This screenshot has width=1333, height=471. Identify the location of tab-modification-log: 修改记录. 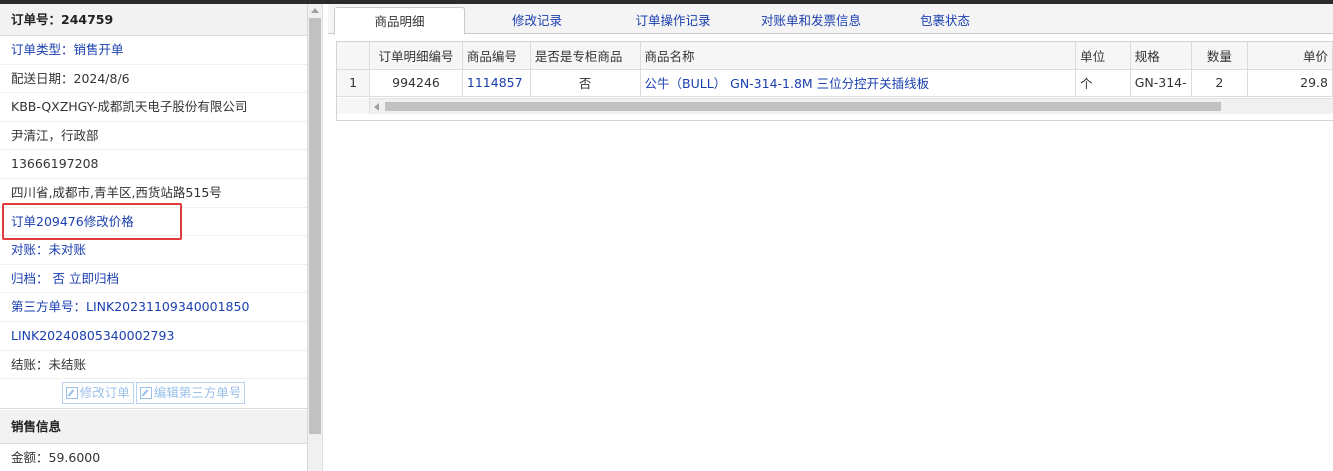
(537, 20).